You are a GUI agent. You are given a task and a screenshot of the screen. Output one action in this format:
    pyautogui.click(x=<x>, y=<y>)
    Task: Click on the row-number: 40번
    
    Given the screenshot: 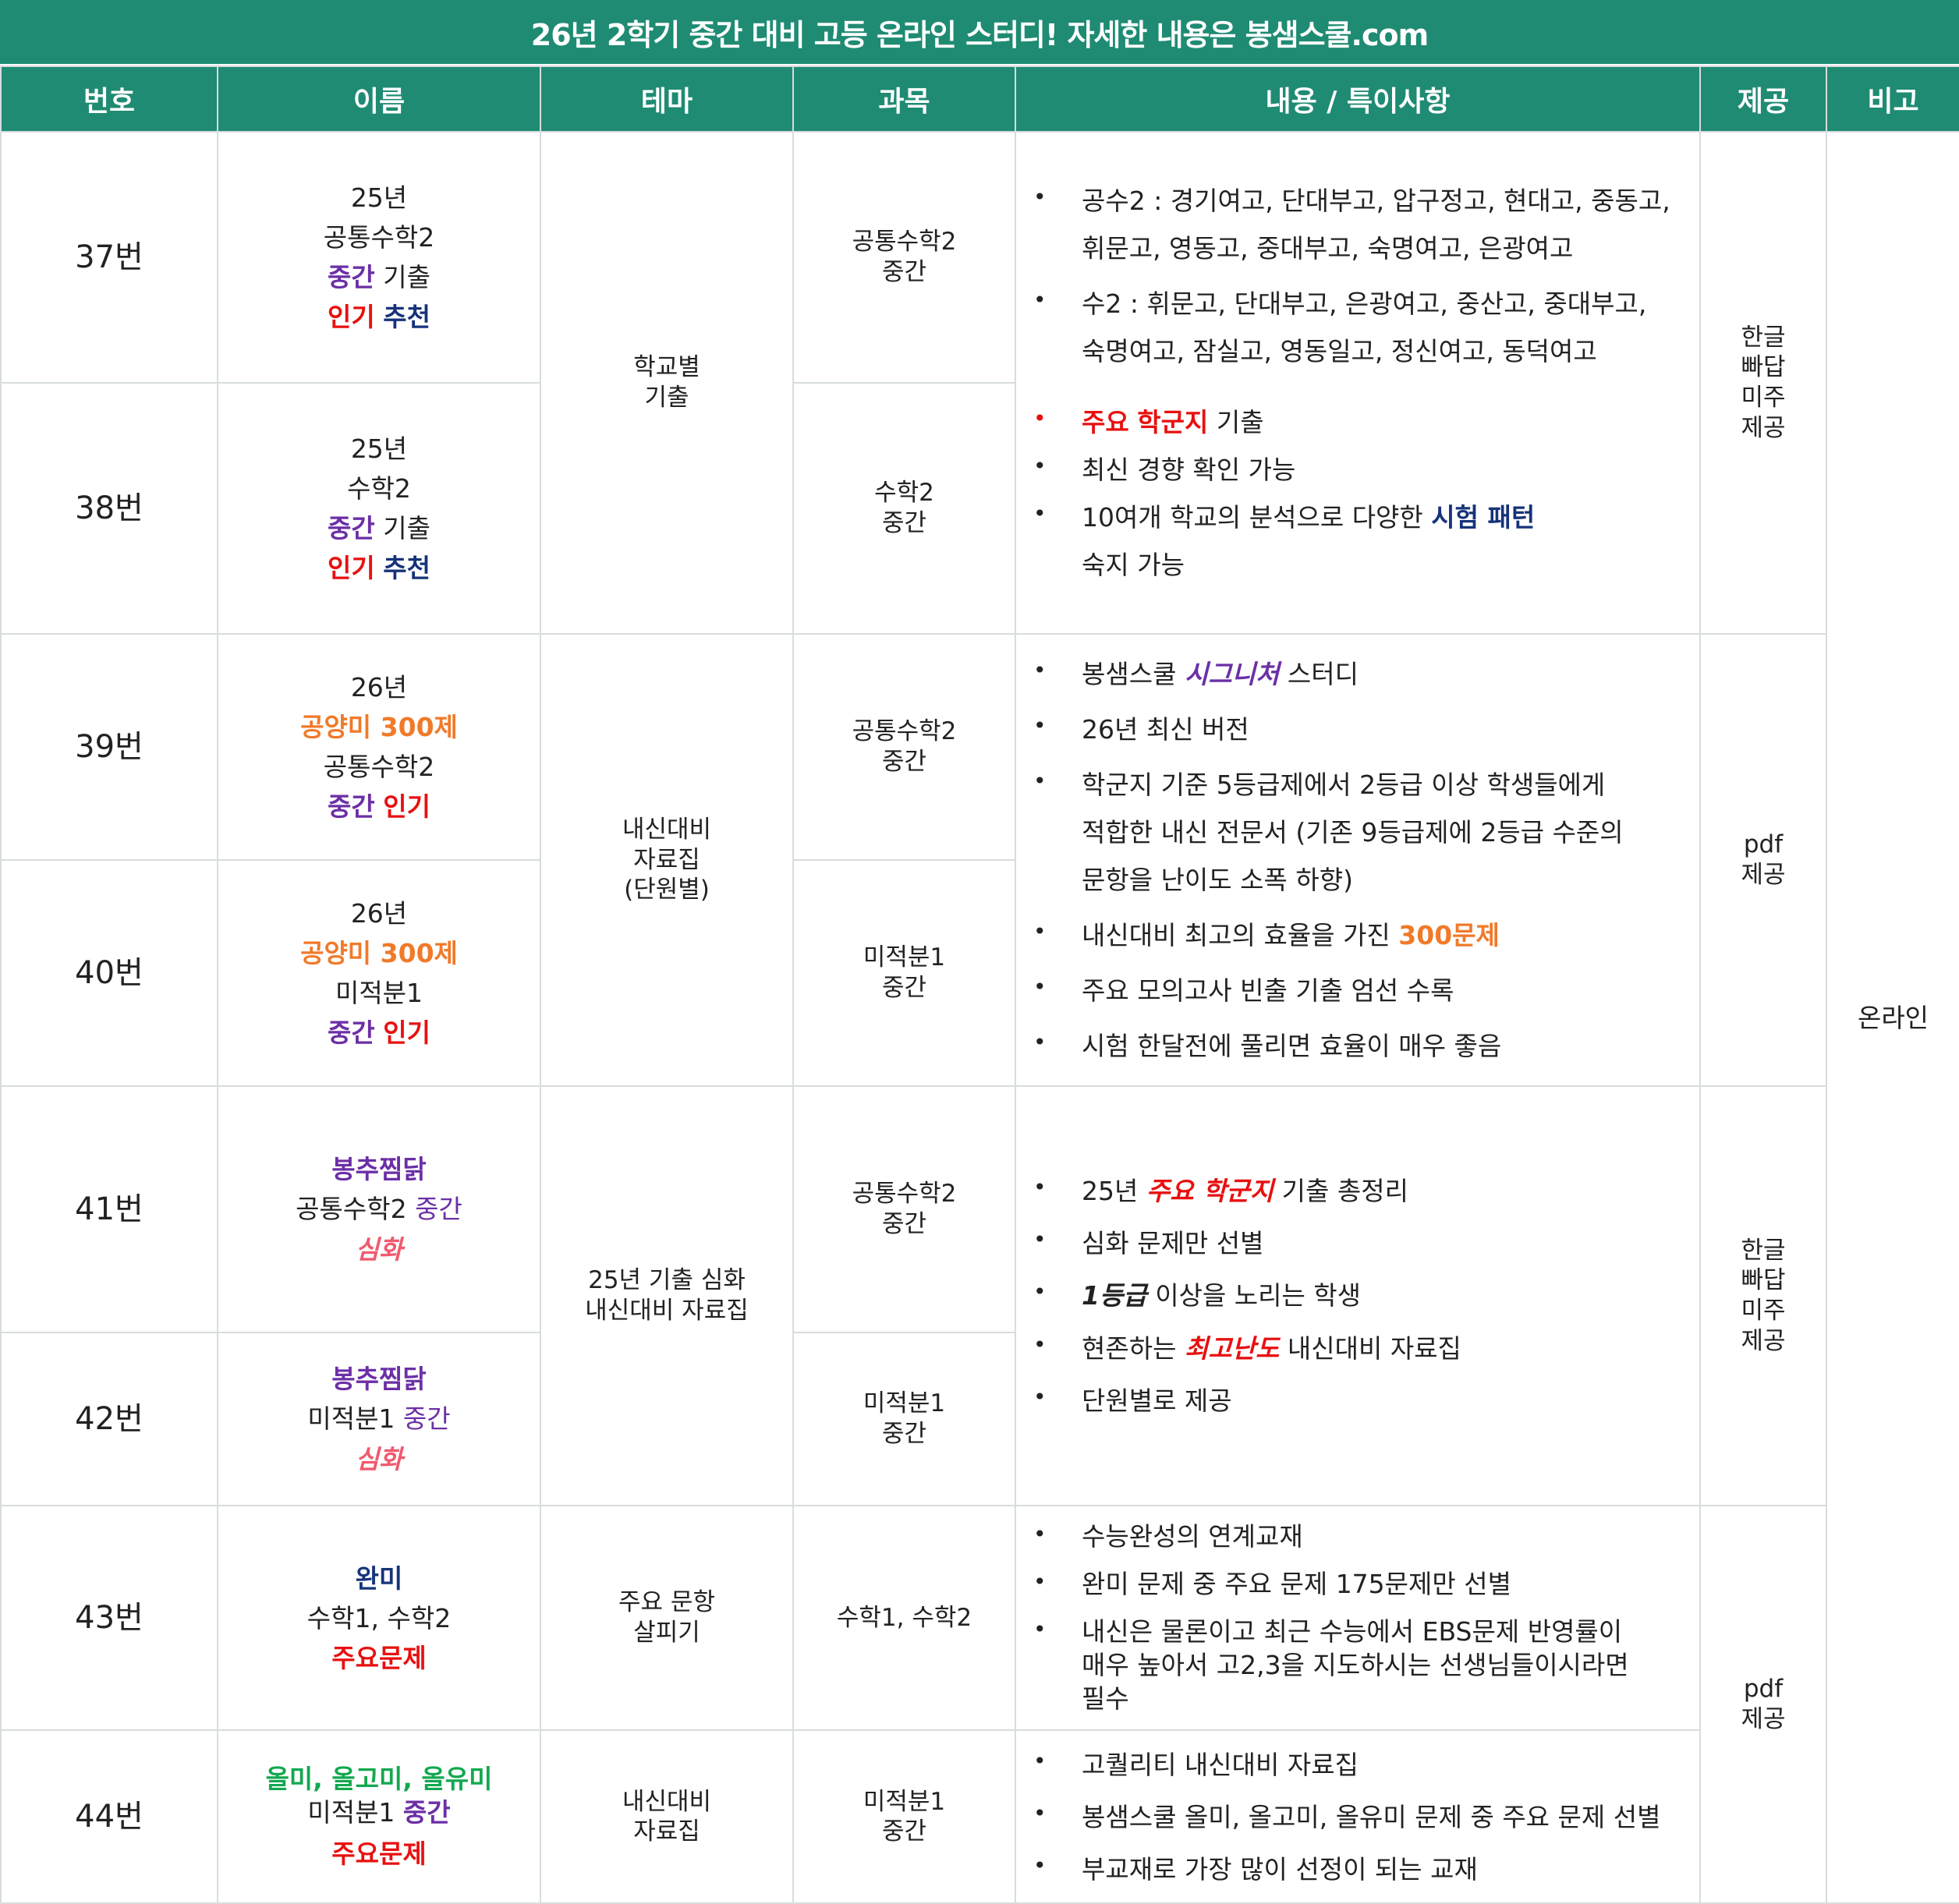 What is the action you would take?
    pyautogui.click(x=109, y=973)
    